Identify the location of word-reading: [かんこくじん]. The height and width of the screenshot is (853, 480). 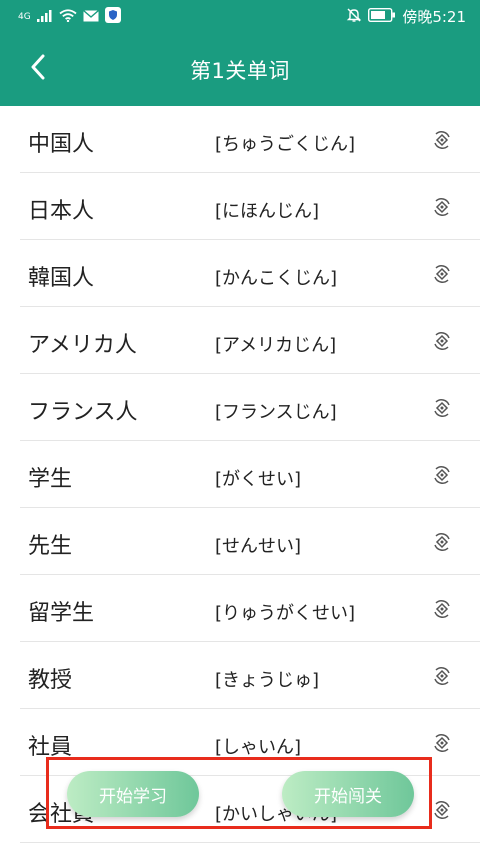
(276, 278).